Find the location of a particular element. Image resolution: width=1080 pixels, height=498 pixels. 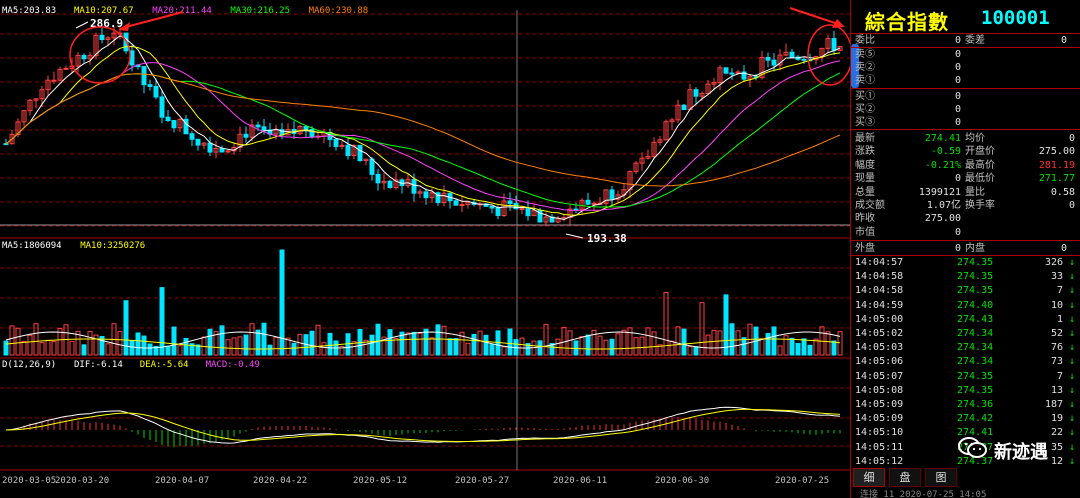

quote-row: 最新 274.41 均价 0 is located at coordinates (965, 138).